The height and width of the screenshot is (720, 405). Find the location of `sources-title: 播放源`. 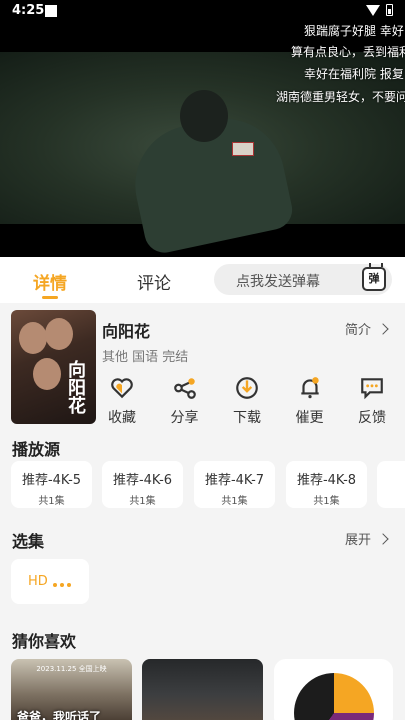

sources-title: 播放源 is located at coordinates (36, 449).